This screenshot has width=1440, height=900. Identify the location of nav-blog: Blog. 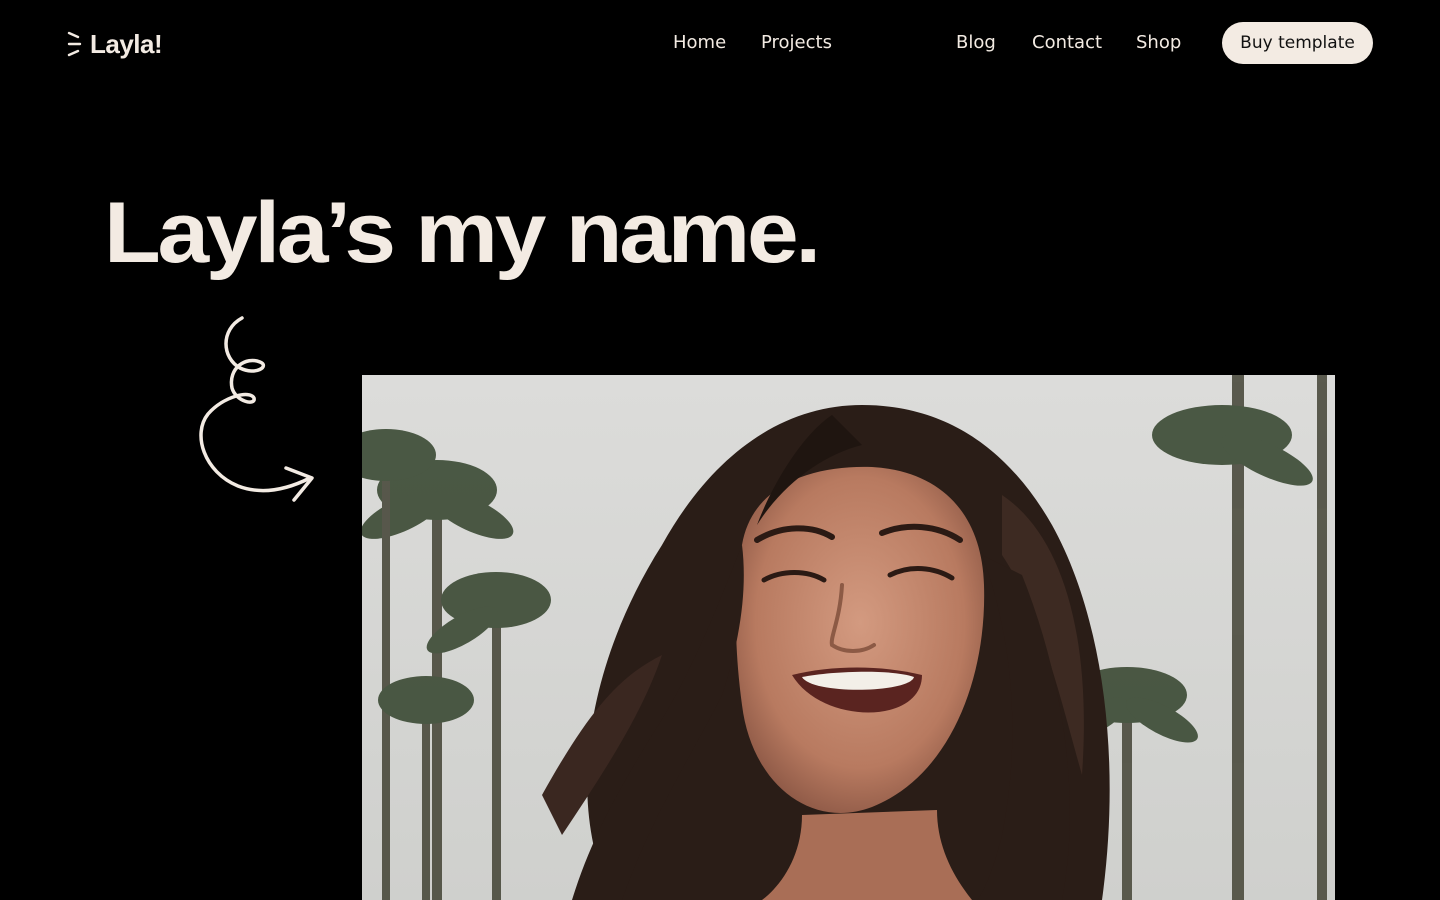
(976, 43).